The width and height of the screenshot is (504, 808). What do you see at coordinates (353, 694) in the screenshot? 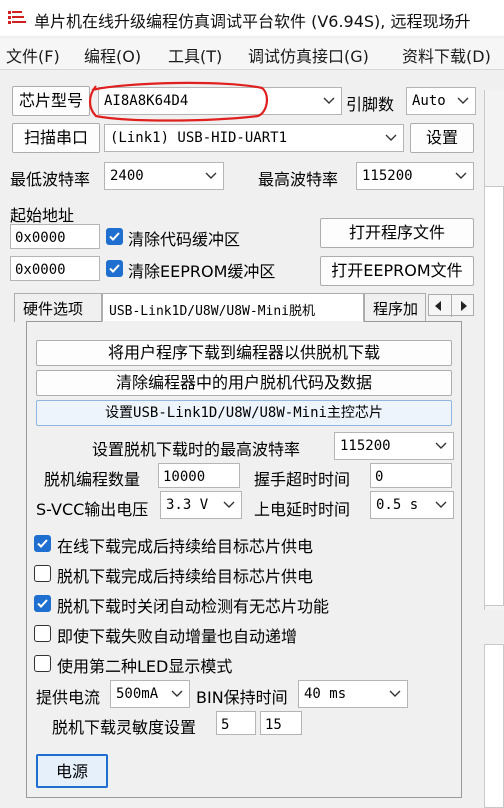
I see `bin-hold-time-select: 40 ms` at bounding box center [353, 694].